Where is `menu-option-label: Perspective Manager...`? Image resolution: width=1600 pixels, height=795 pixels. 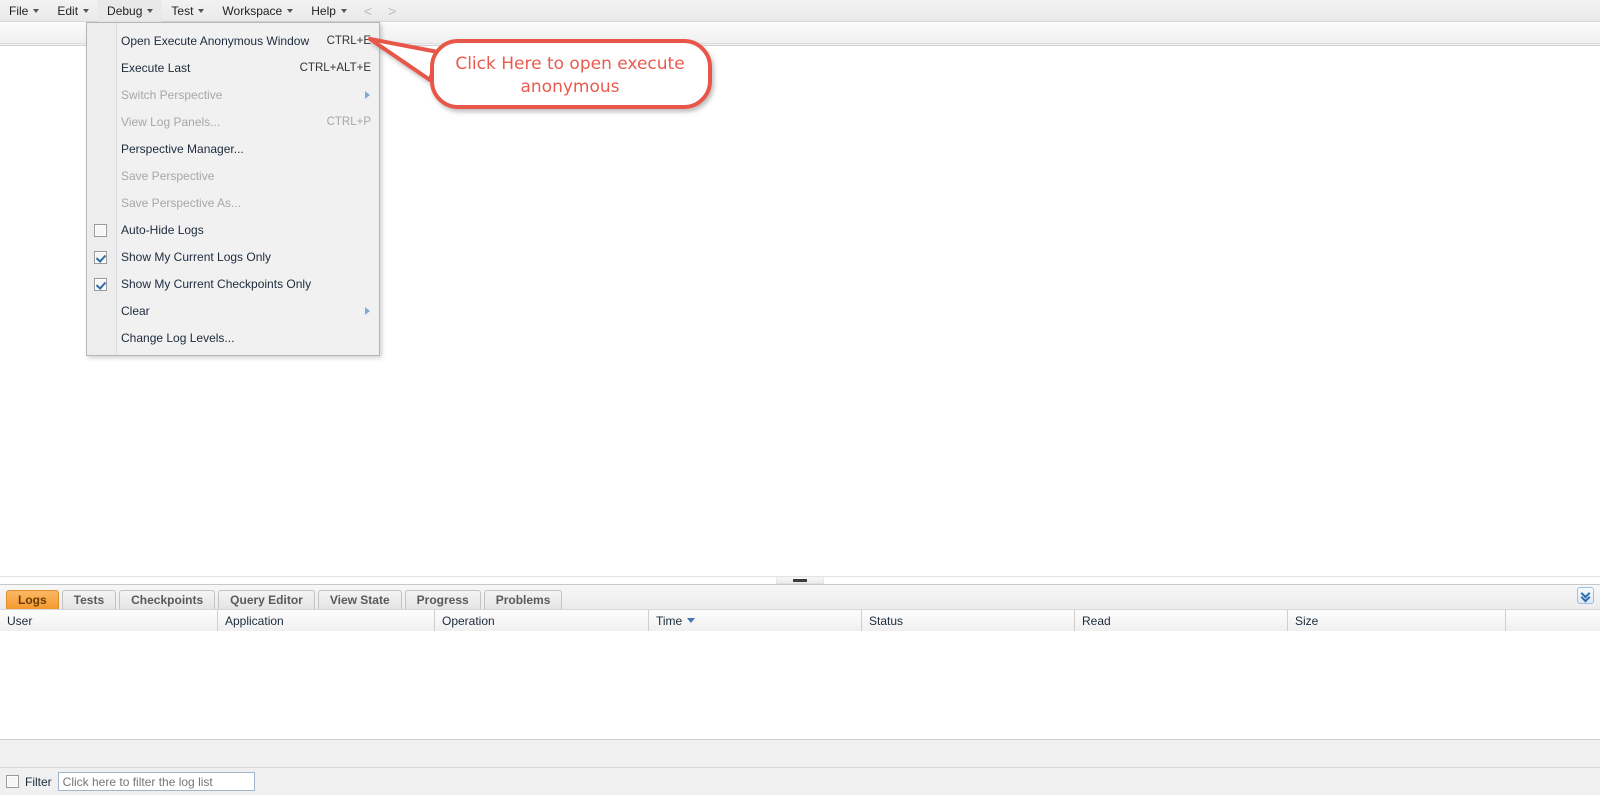 menu-option-label: Perspective Manager... is located at coordinates (182, 148).